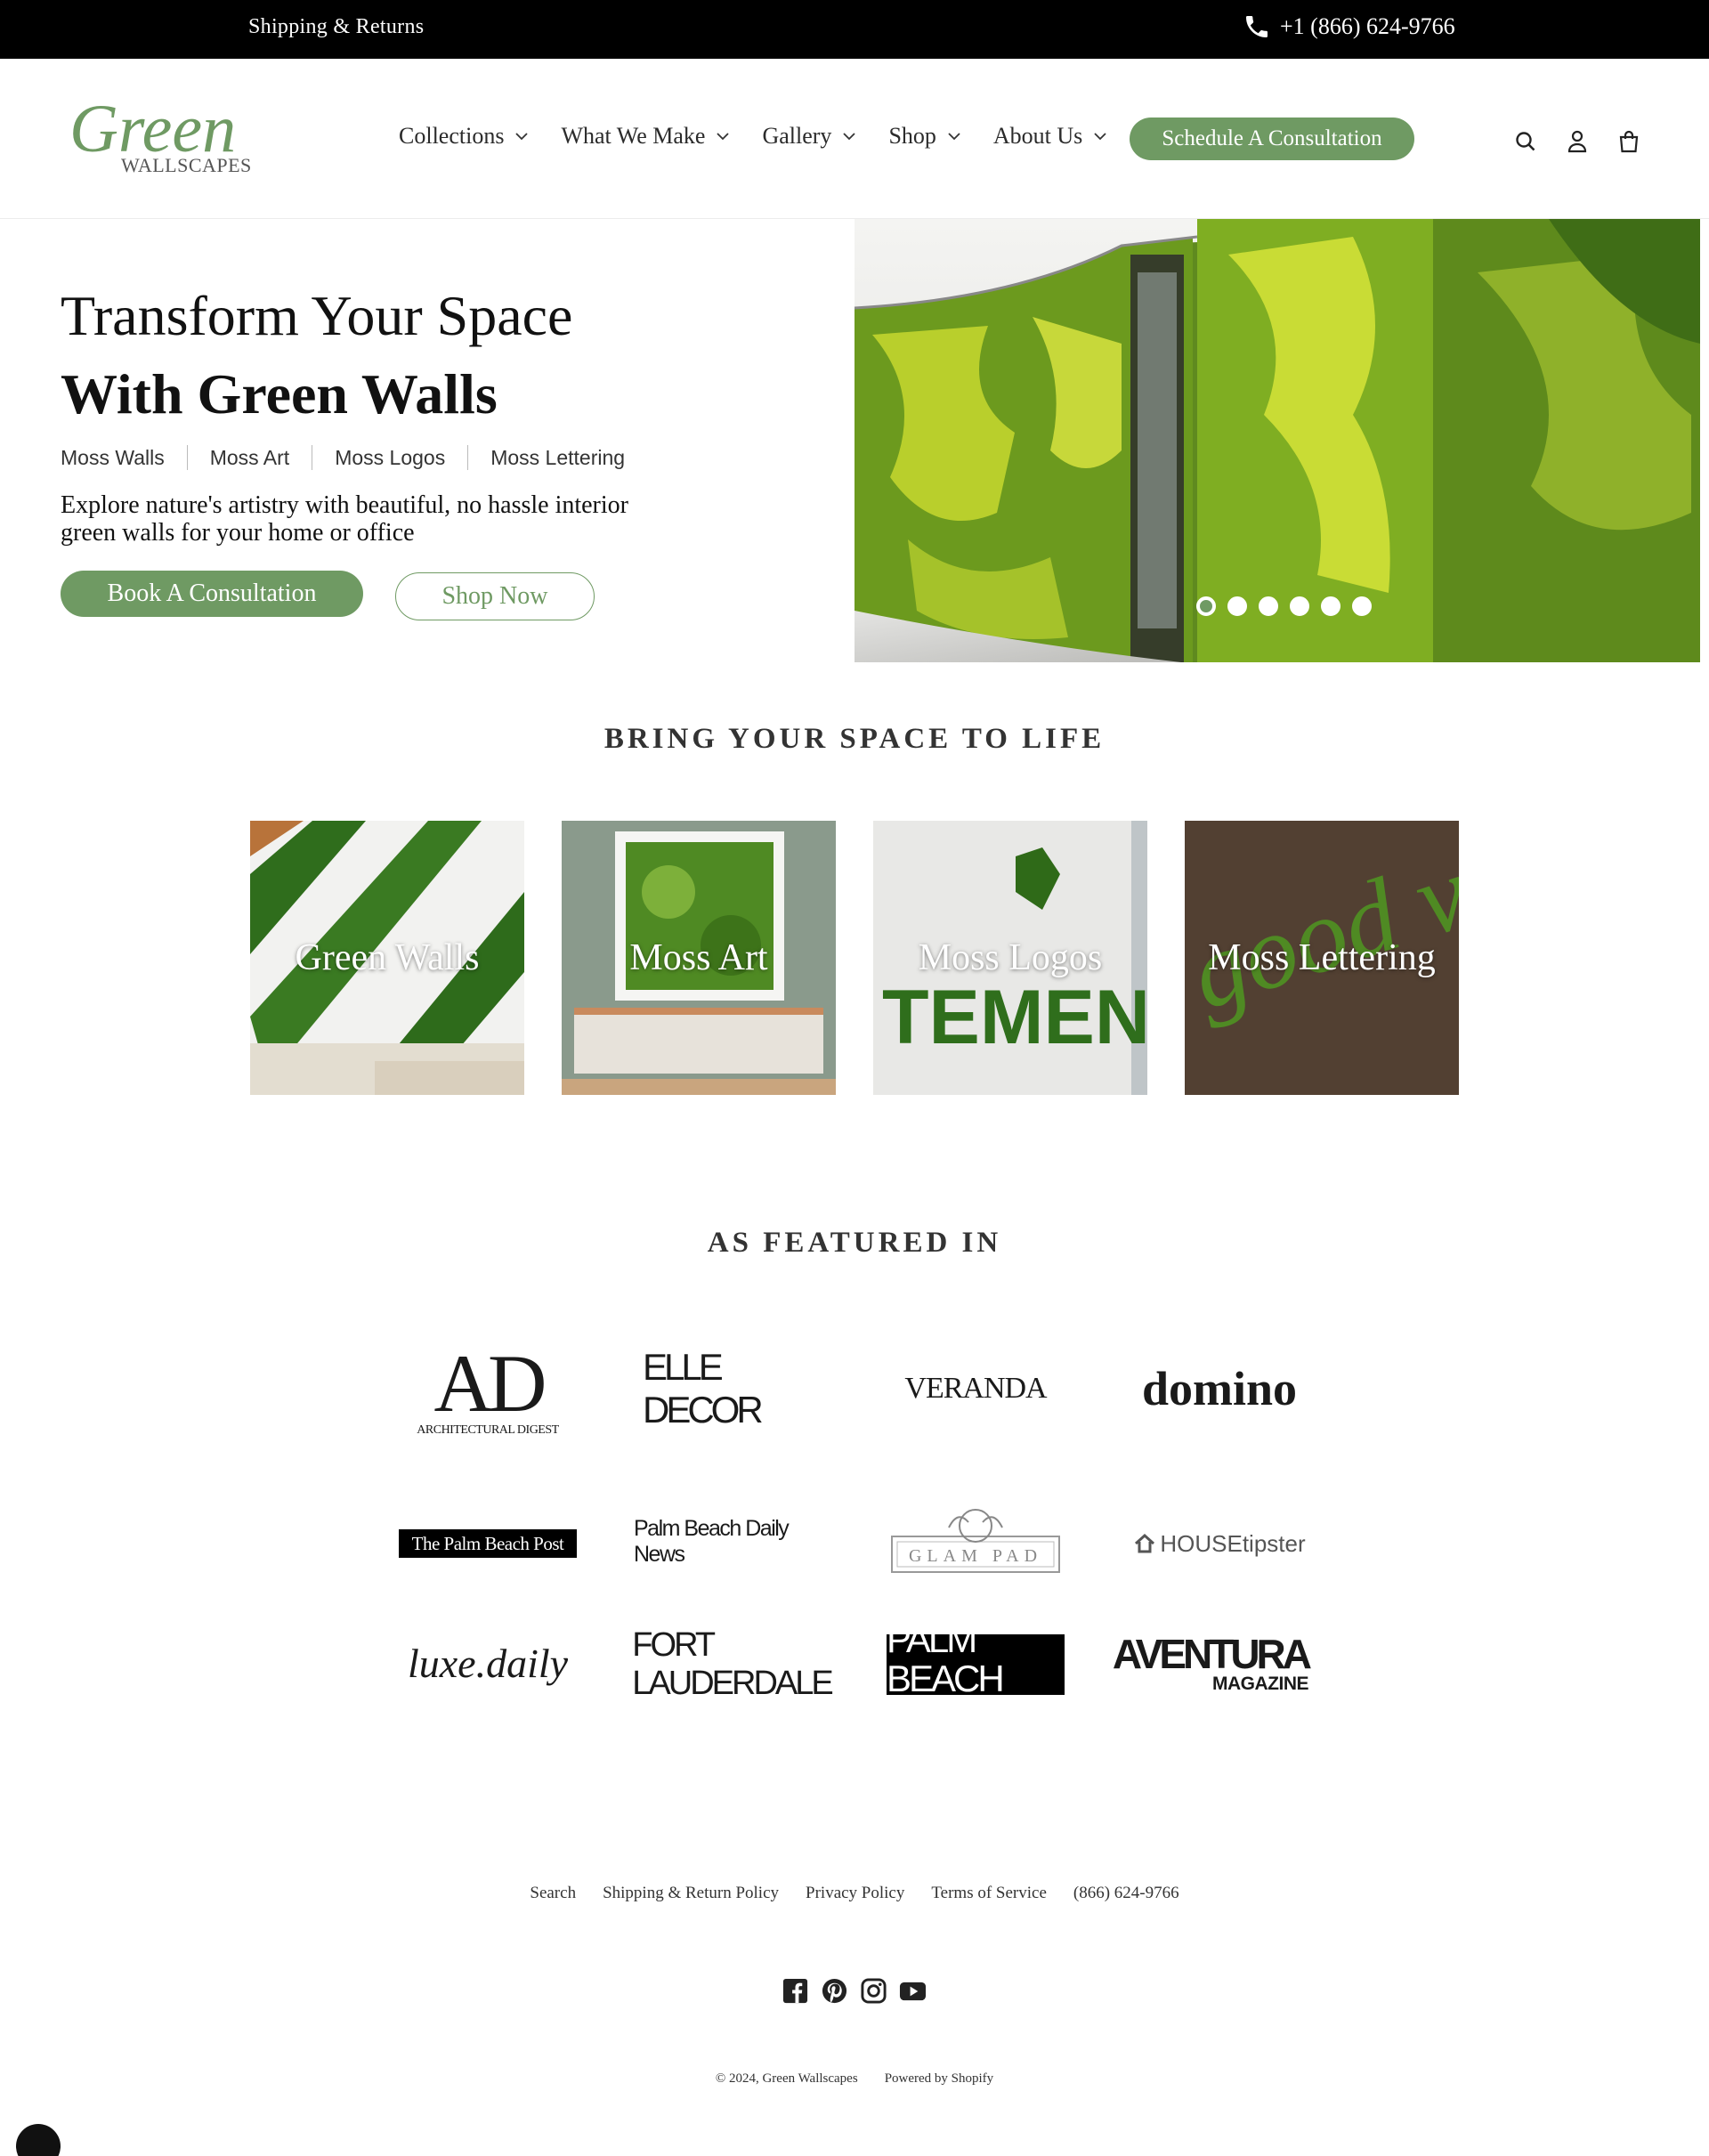 Image resolution: width=1709 pixels, height=2156 pixels. I want to click on footer-link-phone: (866) 624-9766, so click(1126, 1893).